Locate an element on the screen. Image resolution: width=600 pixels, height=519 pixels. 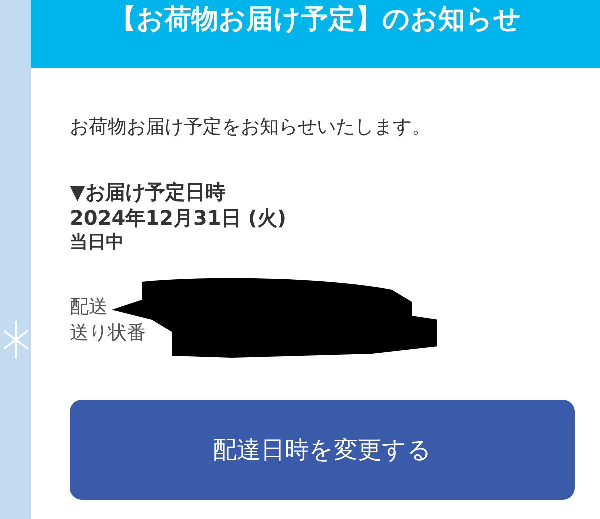
delivery-date: 2024年12月31日 (火) is located at coordinates (179, 218).